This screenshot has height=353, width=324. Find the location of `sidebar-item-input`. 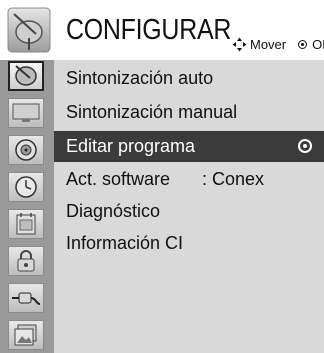

sidebar-item-input is located at coordinates (26, 298).